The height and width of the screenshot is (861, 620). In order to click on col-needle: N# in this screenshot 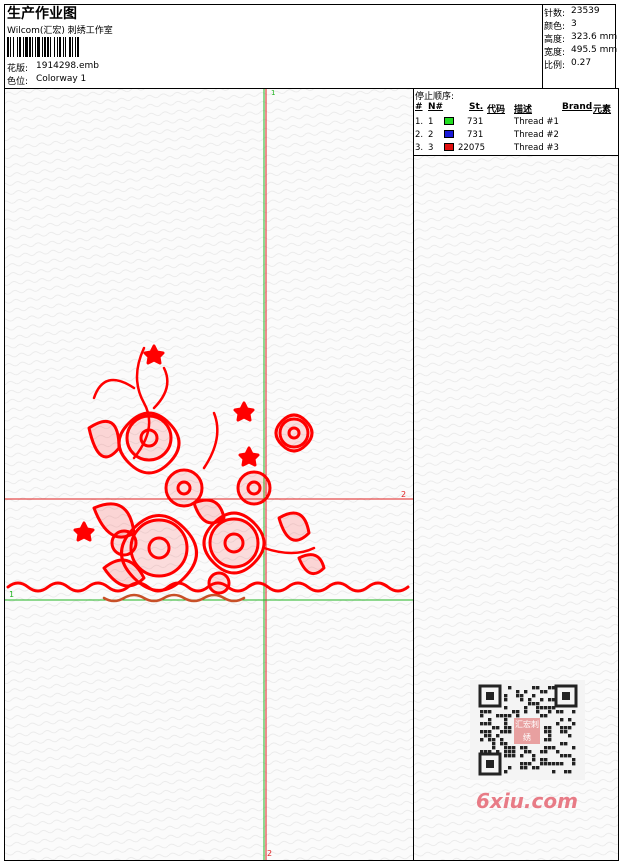, I will do `click(436, 107)`.